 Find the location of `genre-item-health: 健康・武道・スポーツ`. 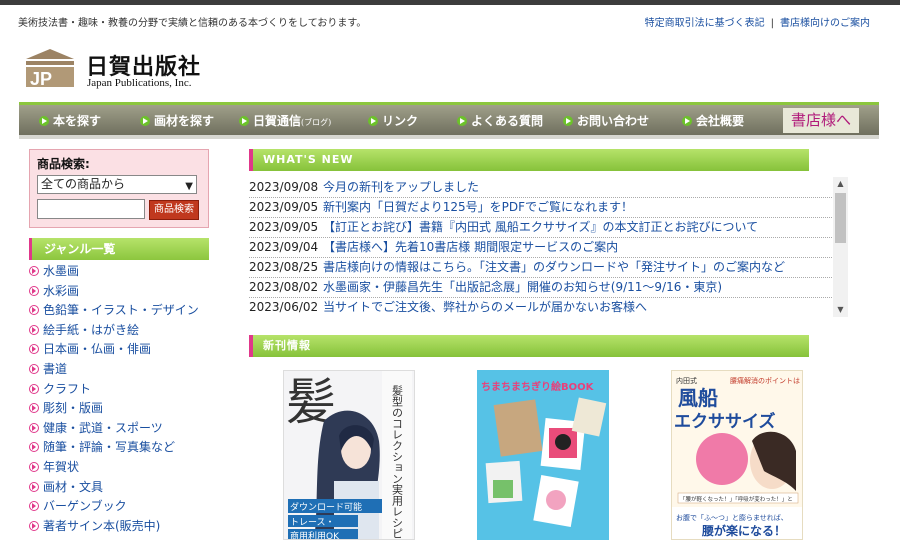

genre-item-health: 健康・武道・スポーツ is located at coordinates (119, 429).